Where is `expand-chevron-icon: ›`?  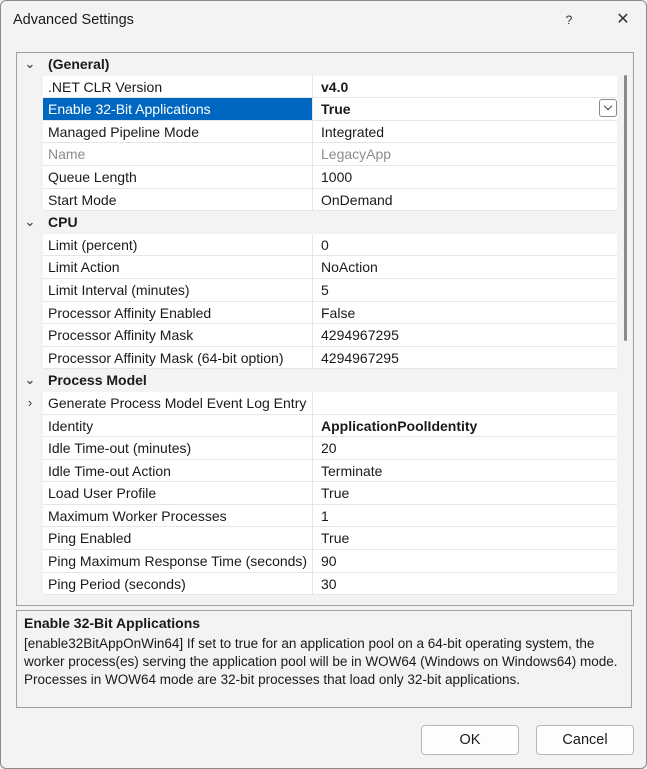
expand-chevron-icon: › is located at coordinates (30, 403).